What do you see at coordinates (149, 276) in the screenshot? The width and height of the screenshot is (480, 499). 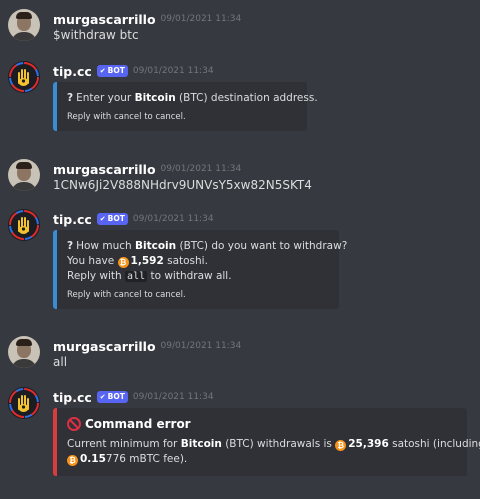 I see `reply-hint: Reply with all to withdraw all.` at bounding box center [149, 276].